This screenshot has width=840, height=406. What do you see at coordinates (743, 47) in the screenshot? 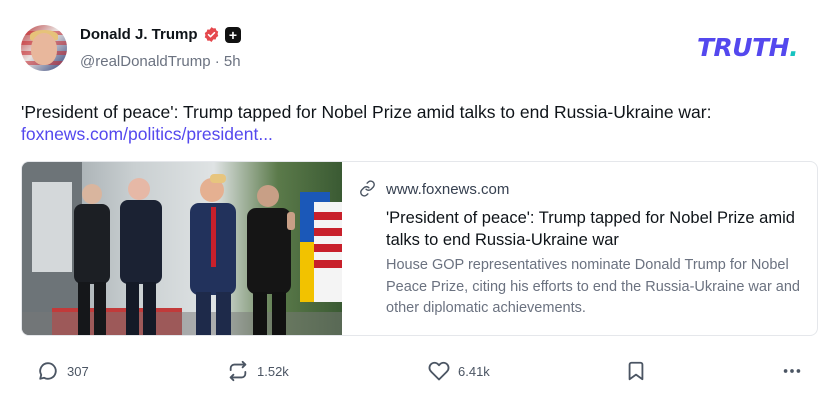
I see `logo-text: TRUTH` at bounding box center [743, 47].